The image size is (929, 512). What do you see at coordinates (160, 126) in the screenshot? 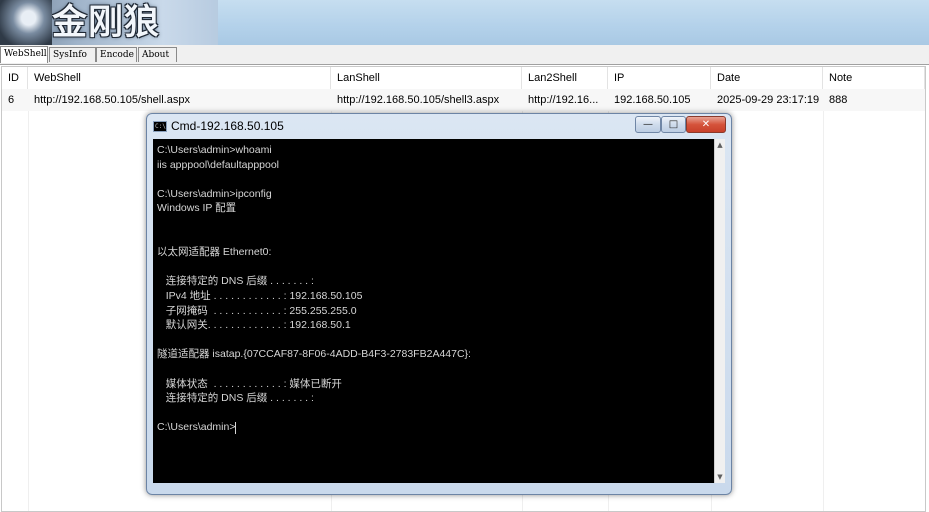
I see `console-icon: C:\` at bounding box center [160, 126].